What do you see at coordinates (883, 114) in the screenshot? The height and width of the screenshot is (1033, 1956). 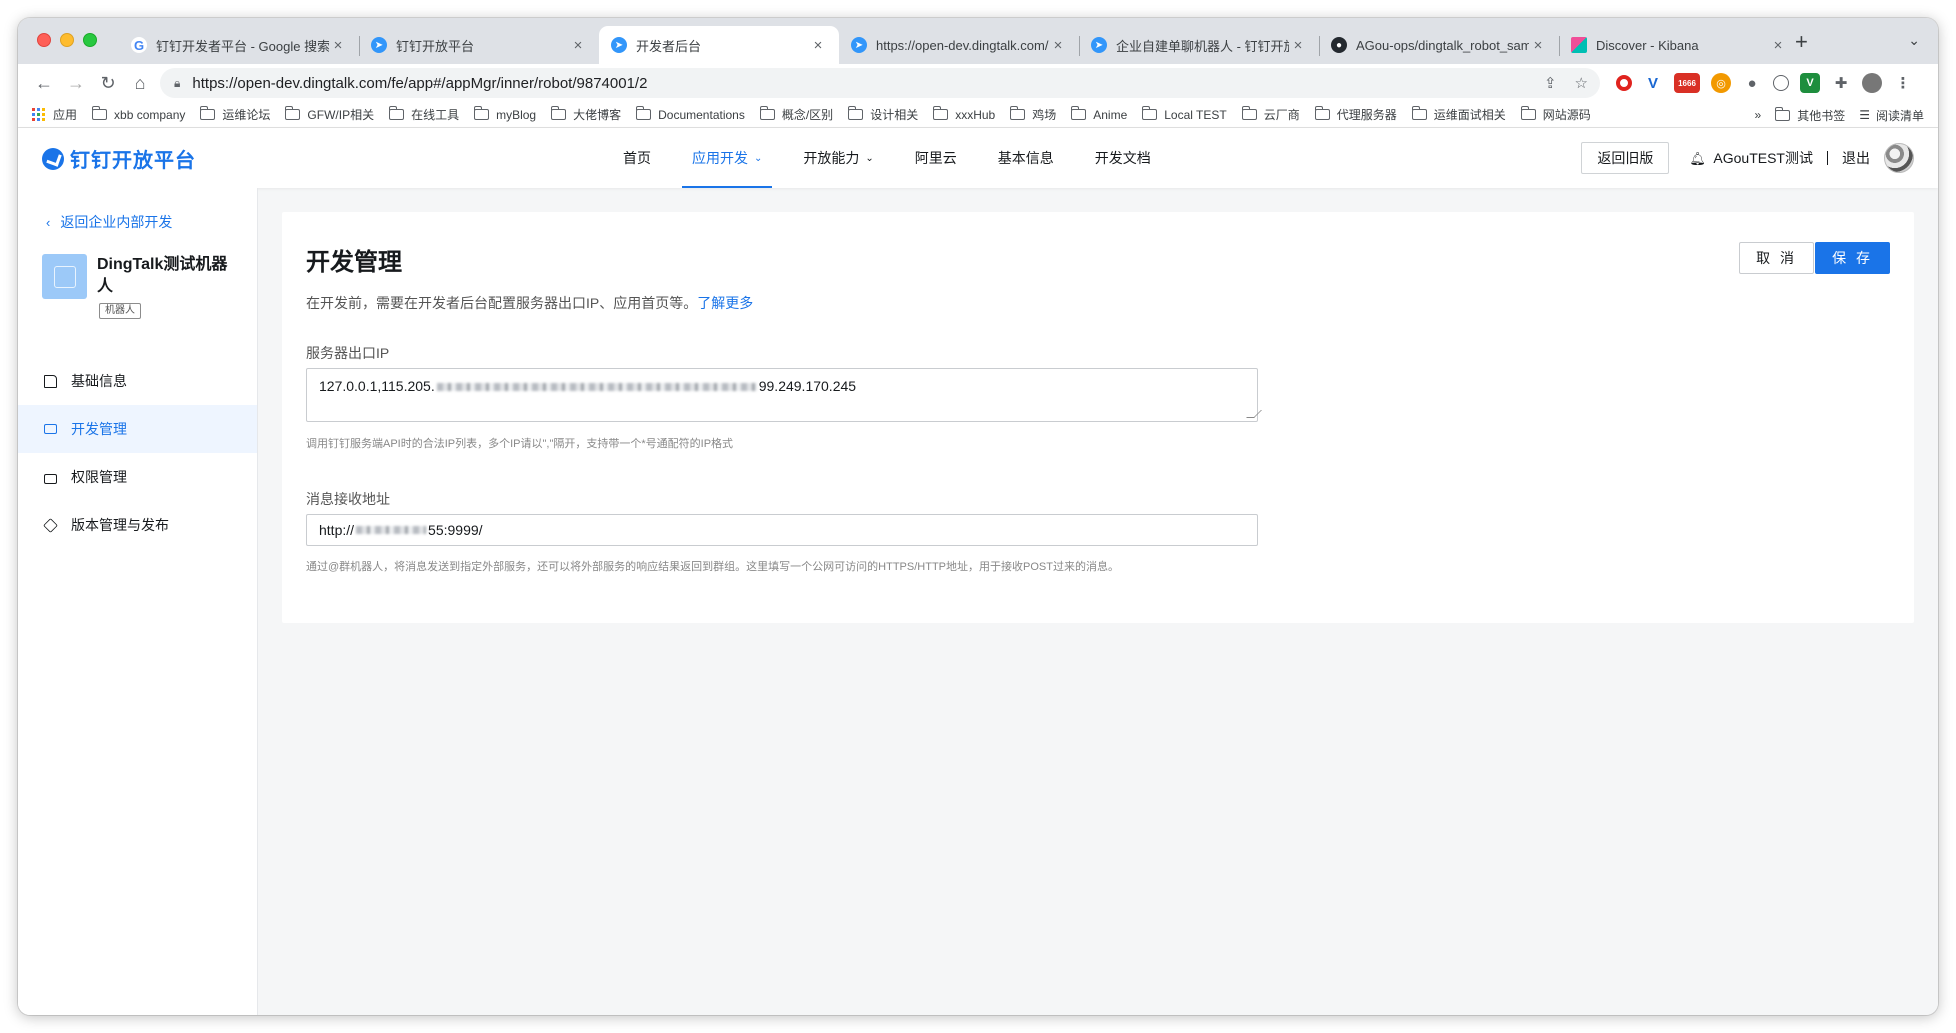 I see `bookmark-folder: 设计相关` at bounding box center [883, 114].